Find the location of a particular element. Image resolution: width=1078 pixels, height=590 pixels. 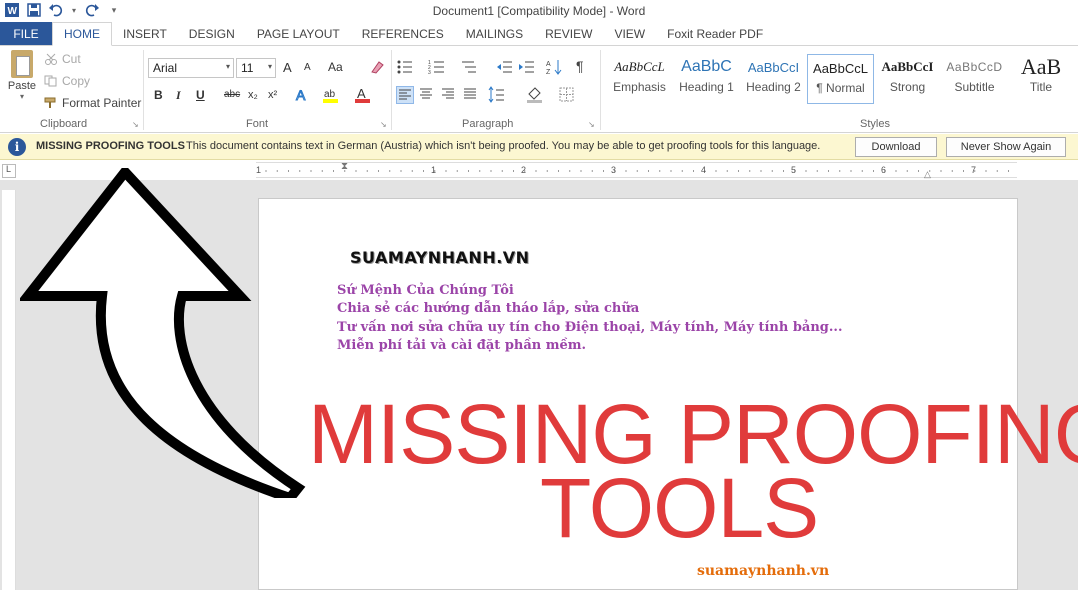

decrease-indent-icon is located at coordinates (505, 67).